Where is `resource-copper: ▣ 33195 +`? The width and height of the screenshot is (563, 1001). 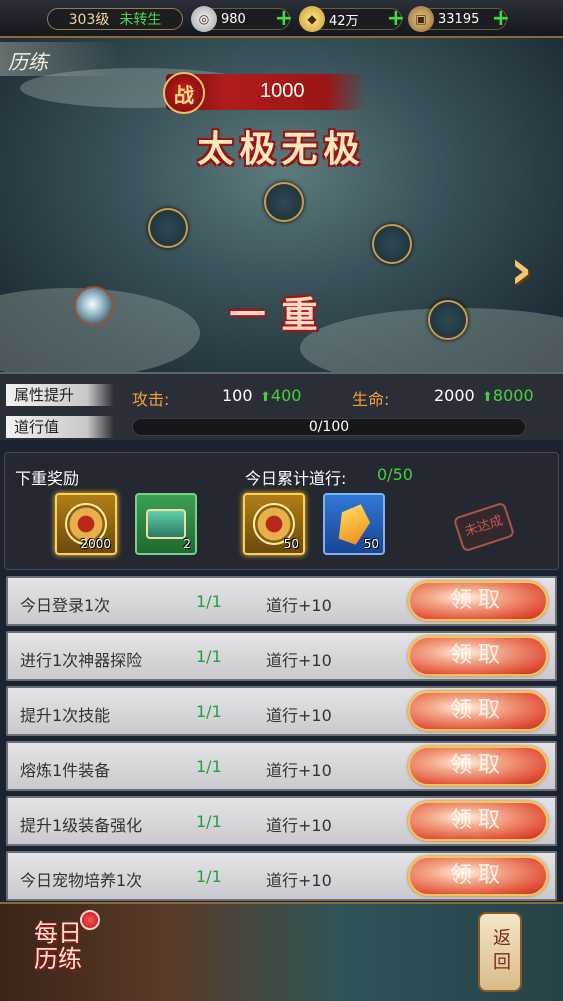
resource-copper: ▣ 33195 + is located at coordinates (459, 19).